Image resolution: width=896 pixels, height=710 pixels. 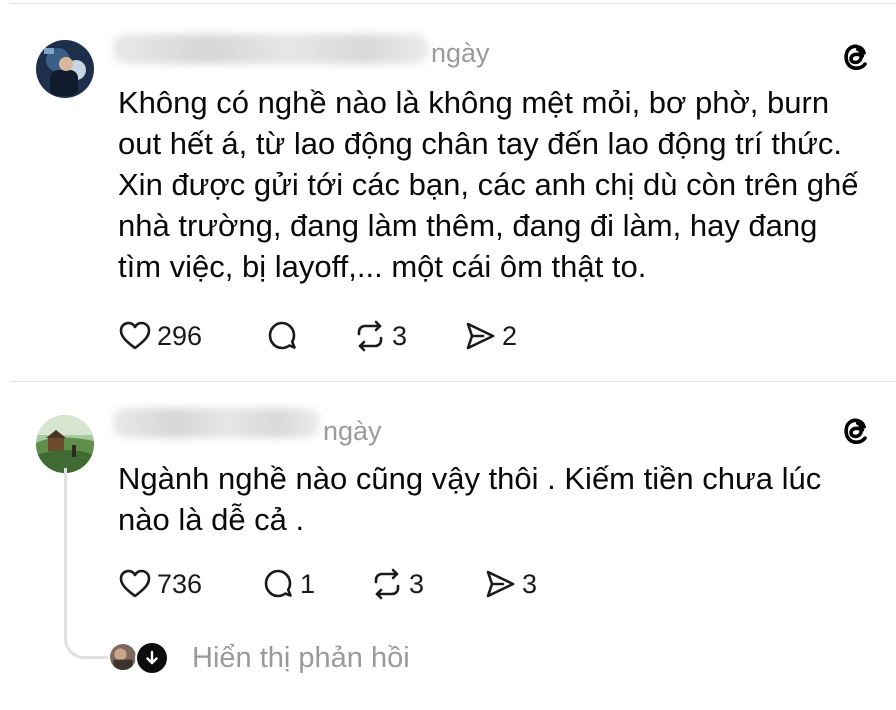 What do you see at coordinates (216, 423) in the screenshot?
I see `post-2-username` at bounding box center [216, 423].